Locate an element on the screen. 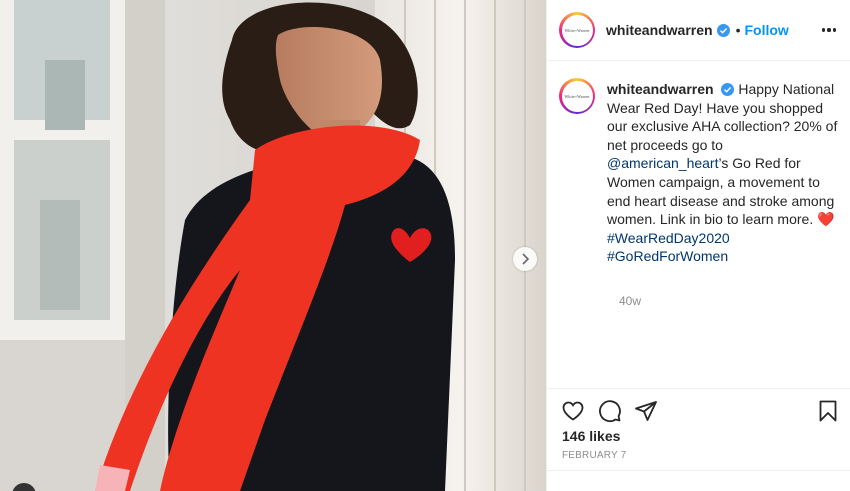 The height and width of the screenshot is (491, 850). caption-username: whiteandwarren is located at coordinates (660, 89).